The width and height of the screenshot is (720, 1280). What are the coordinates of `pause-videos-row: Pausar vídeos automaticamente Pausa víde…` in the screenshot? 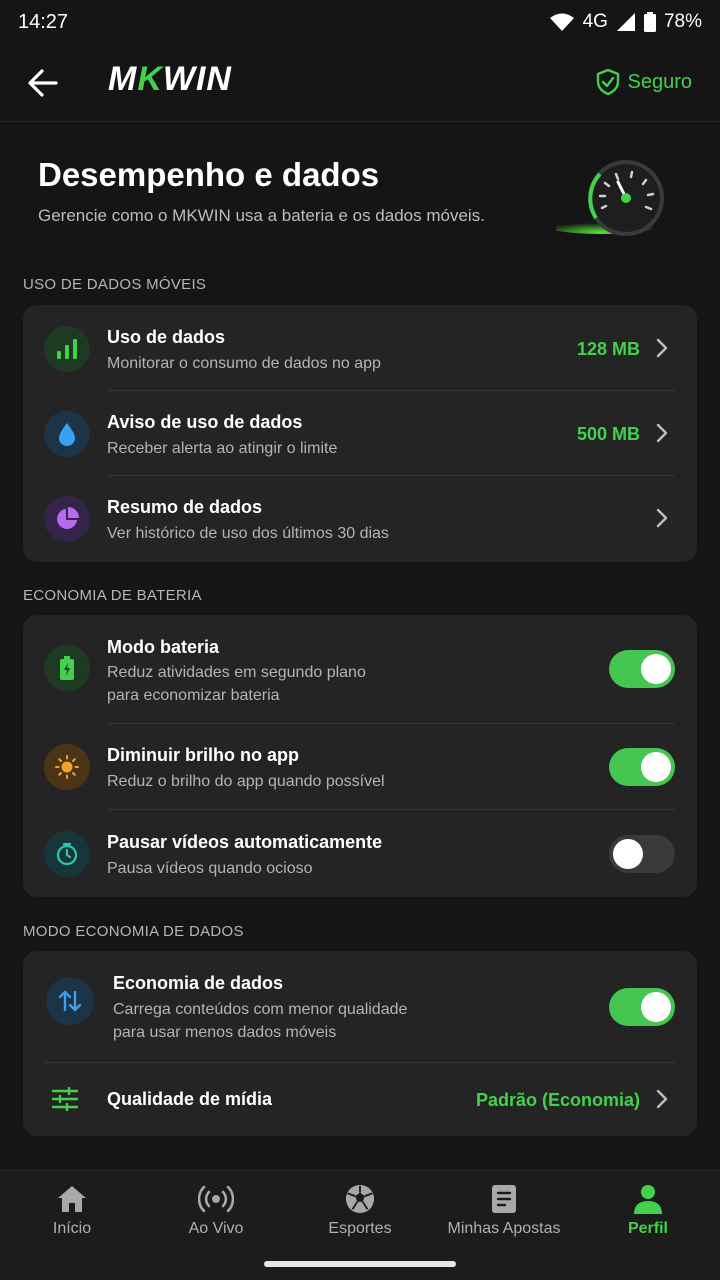 It's located at (360, 853).